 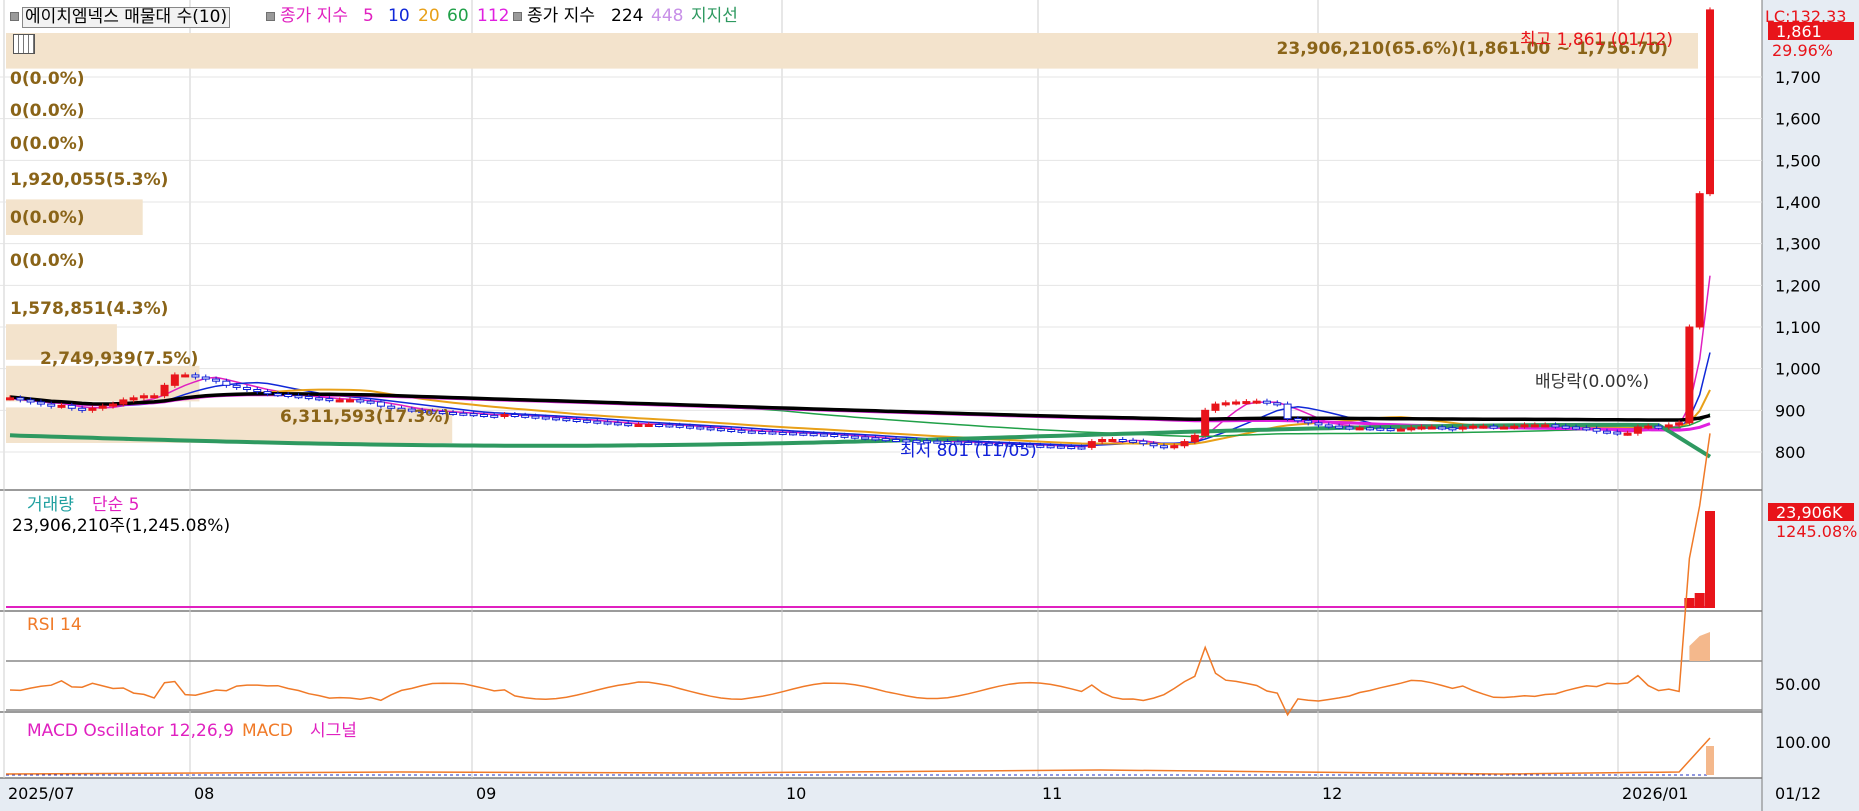 What do you see at coordinates (89, 309) in the screenshot?
I see `volume-profile-label: 1,578,851(4.3%)` at bounding box center [89, 309].